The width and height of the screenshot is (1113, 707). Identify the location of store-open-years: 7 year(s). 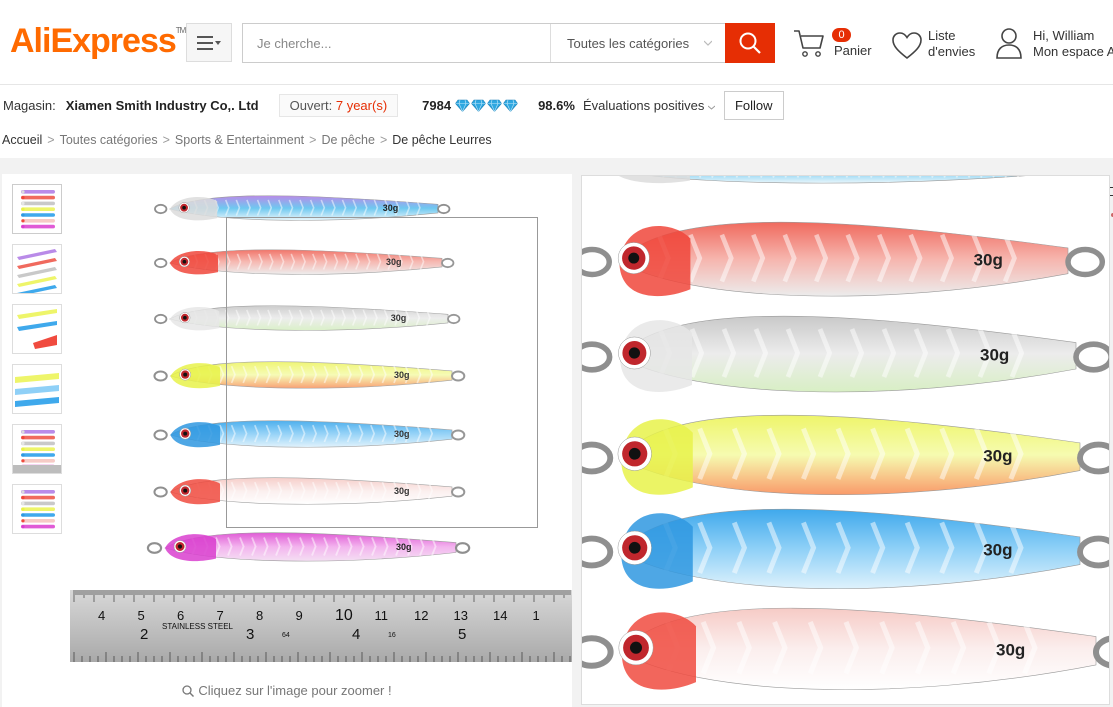
(361, 105).